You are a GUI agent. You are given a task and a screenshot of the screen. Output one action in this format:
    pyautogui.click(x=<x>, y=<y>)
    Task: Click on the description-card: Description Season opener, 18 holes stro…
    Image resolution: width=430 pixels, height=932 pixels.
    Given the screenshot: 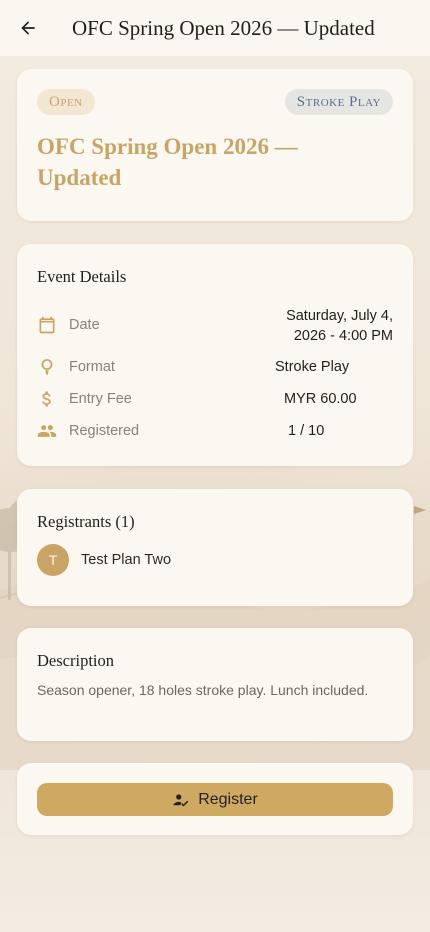 What is the action you would take?
    pyautogui.click(x=215, y=684)
    